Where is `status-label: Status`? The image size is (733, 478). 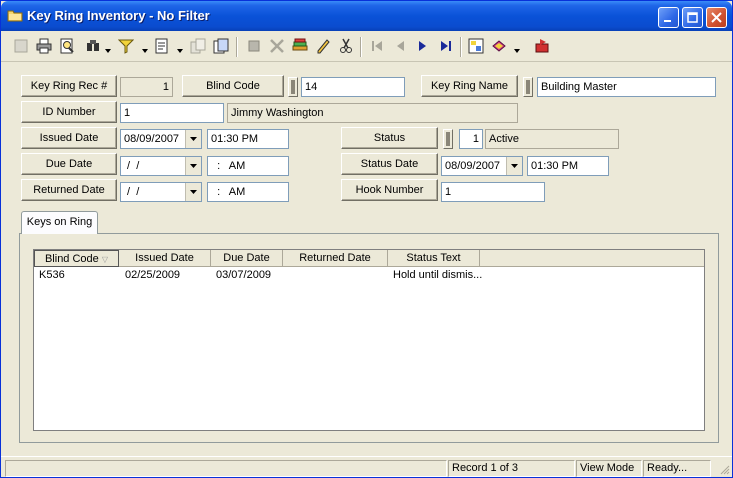 status-label: Status is located at coordinates (389, 138).